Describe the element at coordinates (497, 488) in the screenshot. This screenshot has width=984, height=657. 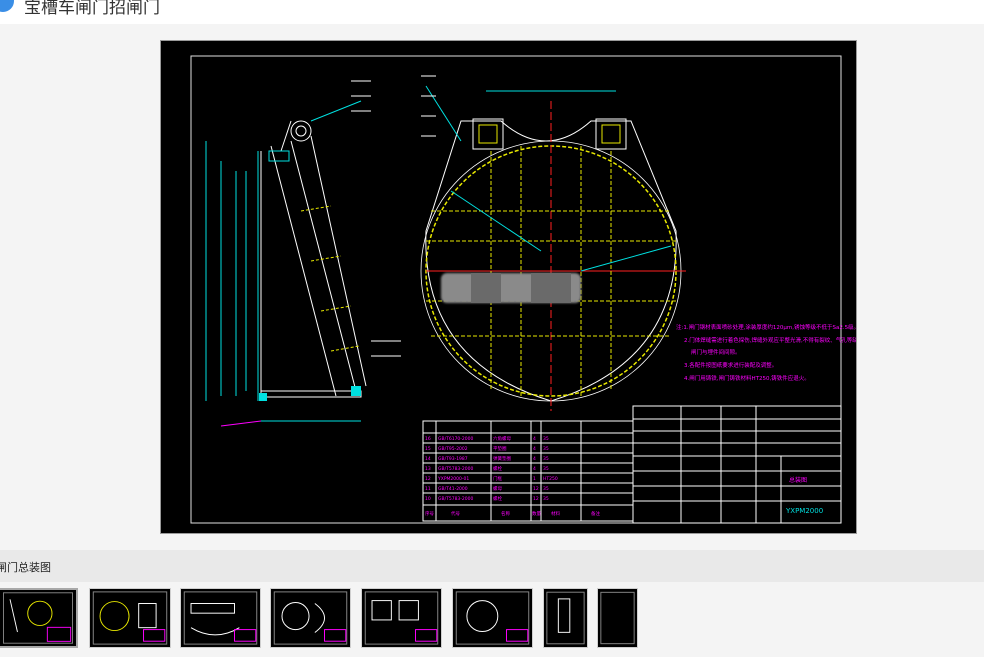
I see `bom-row-6-name: 螺母` at that location.